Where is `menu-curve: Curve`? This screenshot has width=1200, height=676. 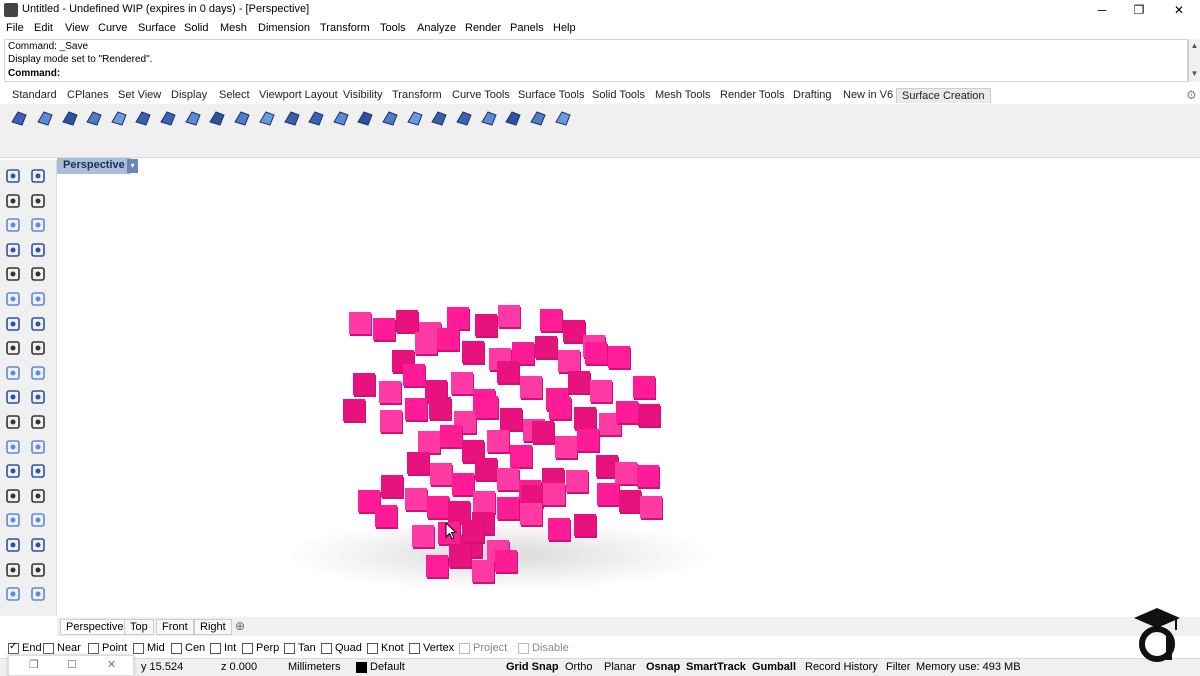
menu-curve: Curve is located at coordinates (112, 28).